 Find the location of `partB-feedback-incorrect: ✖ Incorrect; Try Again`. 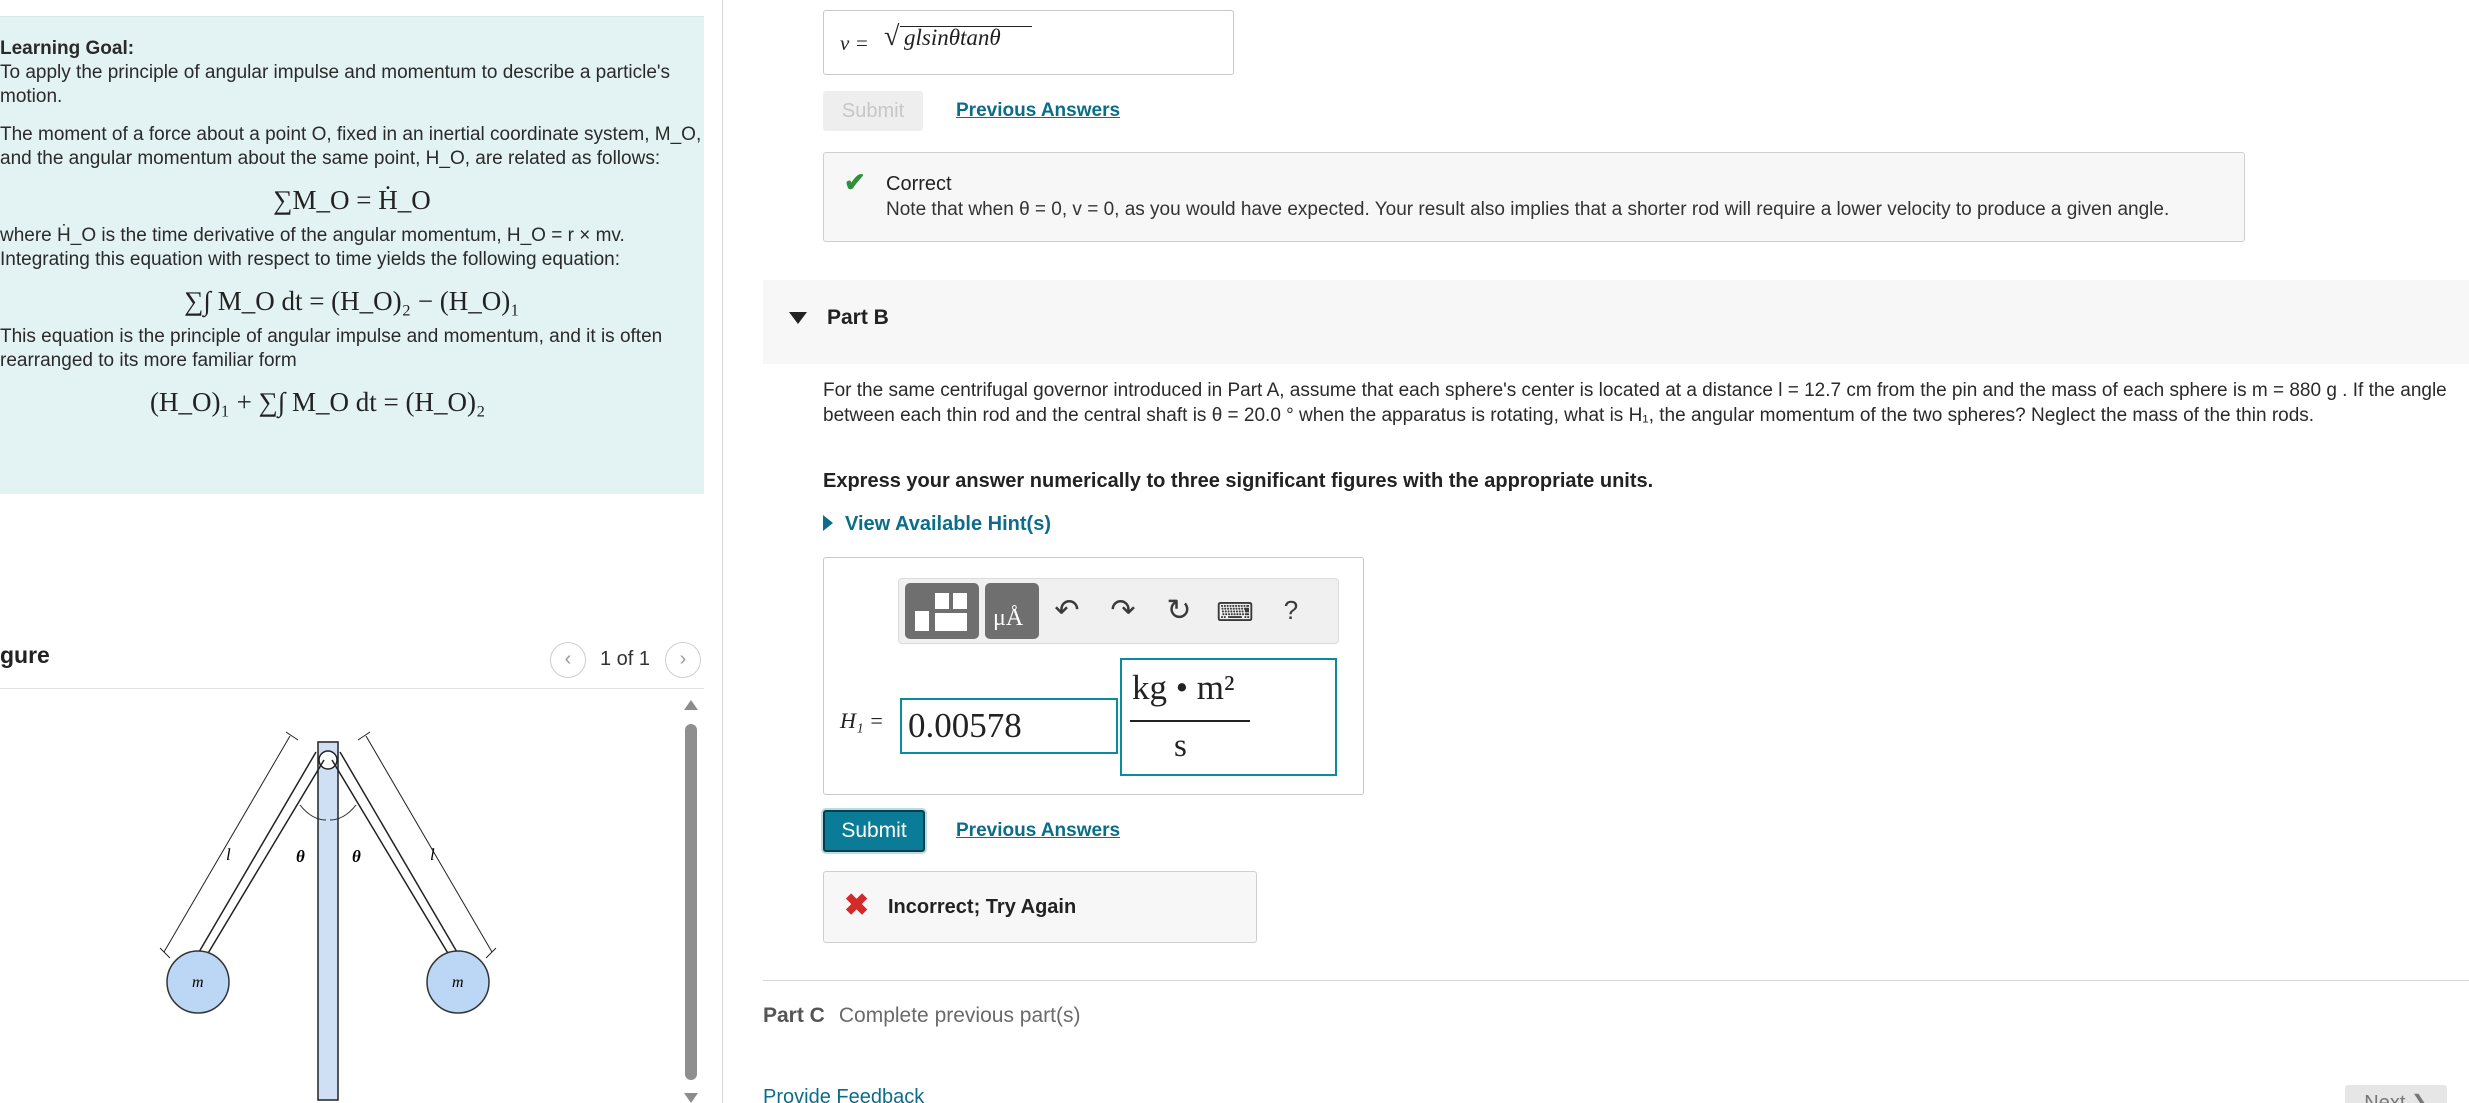

partB-feedback-incorrect: ✖ Incorrect; Try Again is located at coordinates (1040, 907).